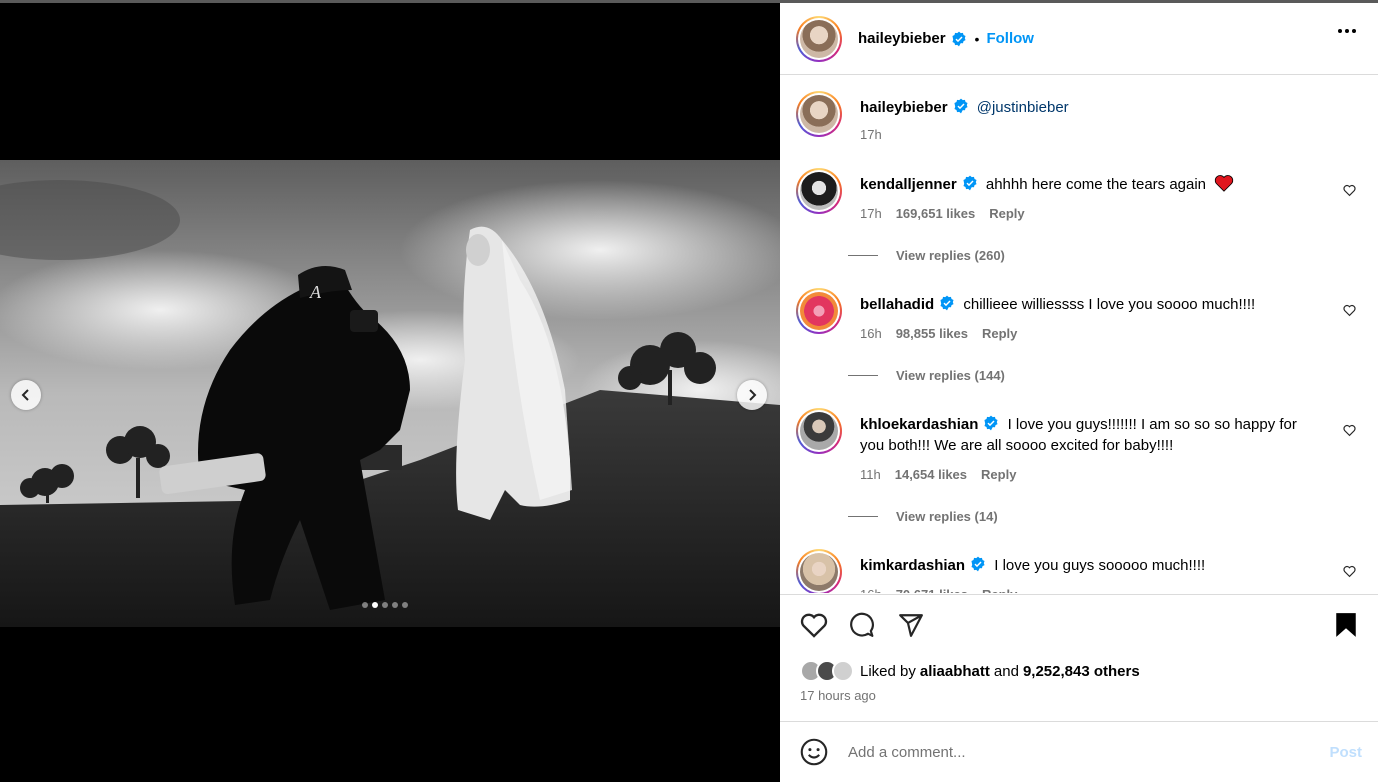 The width and height of the screenshot is (1378, 782). I want to click on comment-likes: 169,651 likes, so click(936, 213).